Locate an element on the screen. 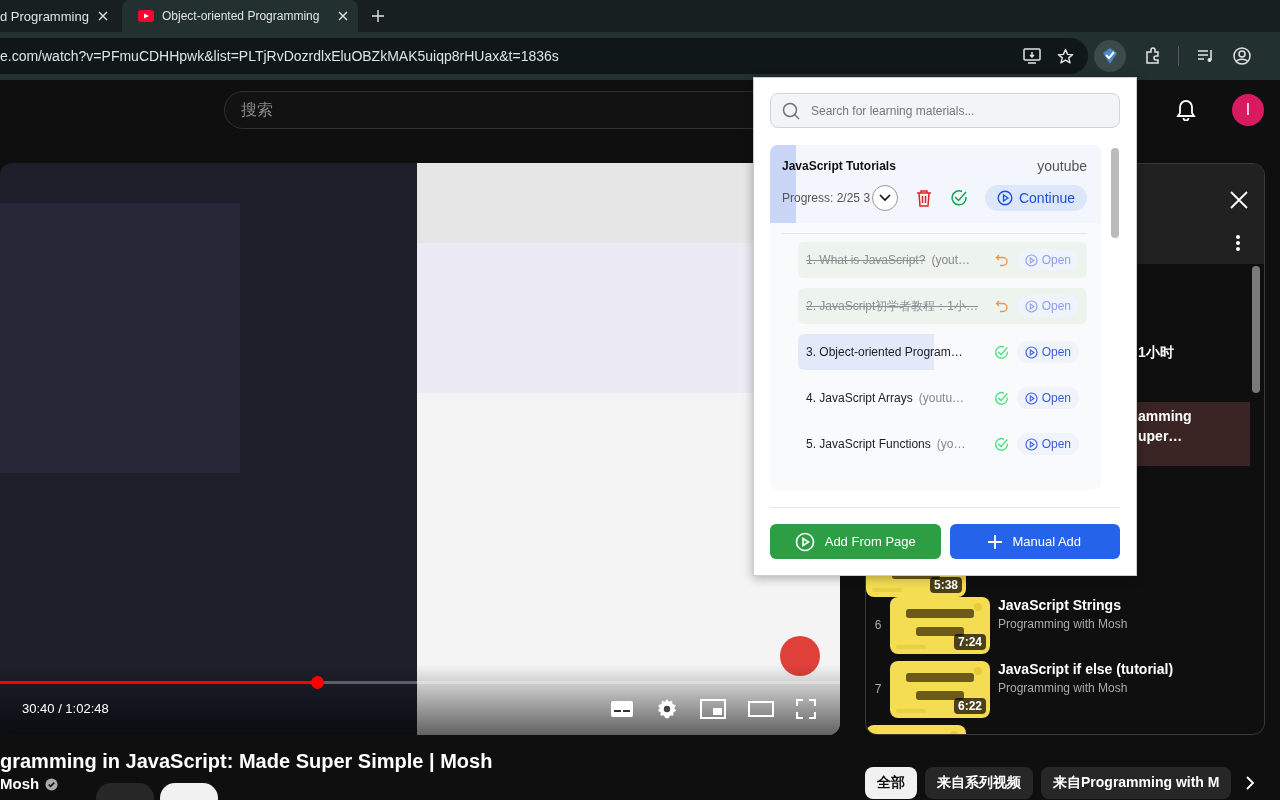 The image size is (1280, 800). duration-badge: 6:22 is located at coordinates (969, 706).